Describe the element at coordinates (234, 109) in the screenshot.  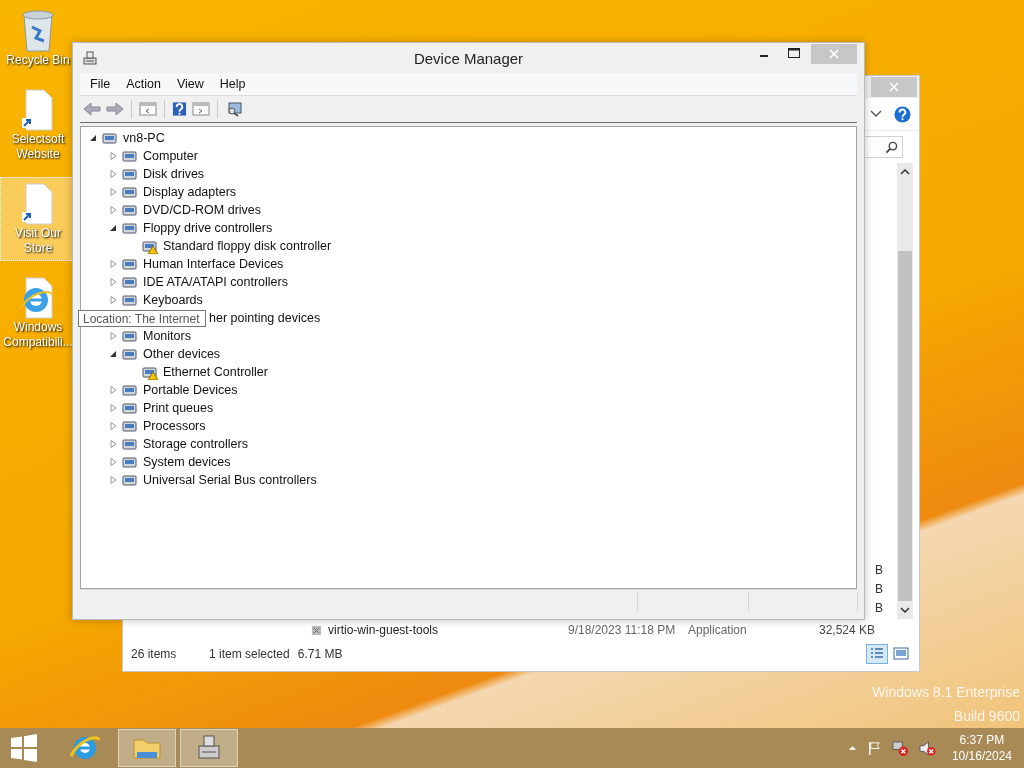
I see `scan-hardware-icon` at that location.